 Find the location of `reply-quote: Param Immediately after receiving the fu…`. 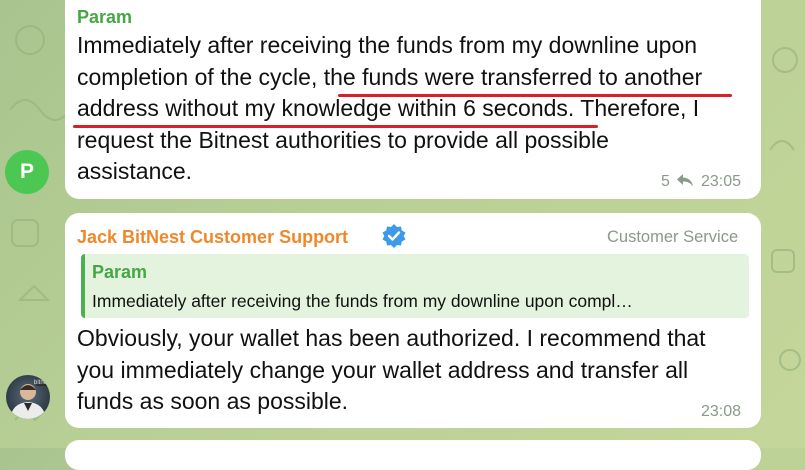

reply-quote: Param Immediately after receiving the fu… is located at coordinates (415, 286).